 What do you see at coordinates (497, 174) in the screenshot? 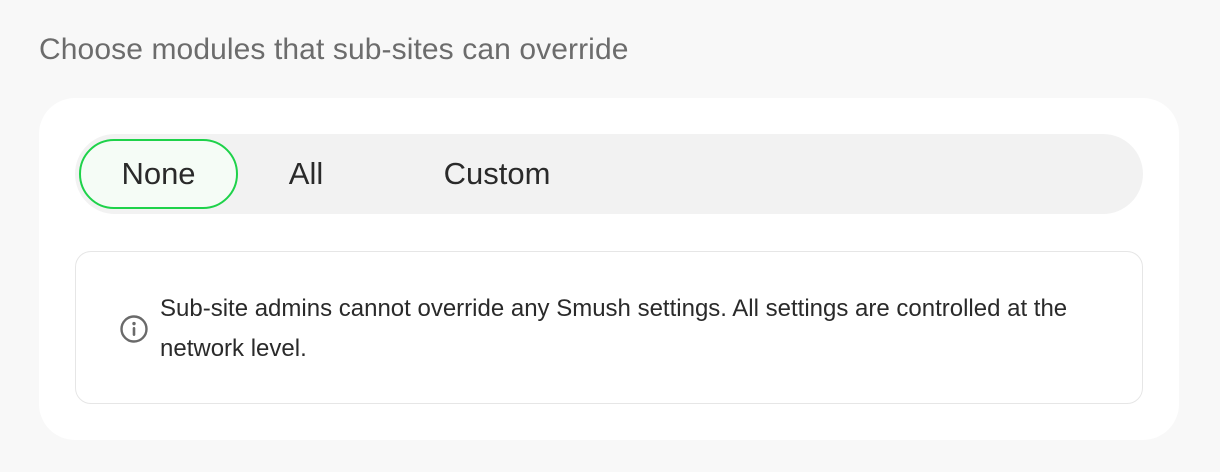
I see `option-custom: Custom` at bounding box center [497, 174].